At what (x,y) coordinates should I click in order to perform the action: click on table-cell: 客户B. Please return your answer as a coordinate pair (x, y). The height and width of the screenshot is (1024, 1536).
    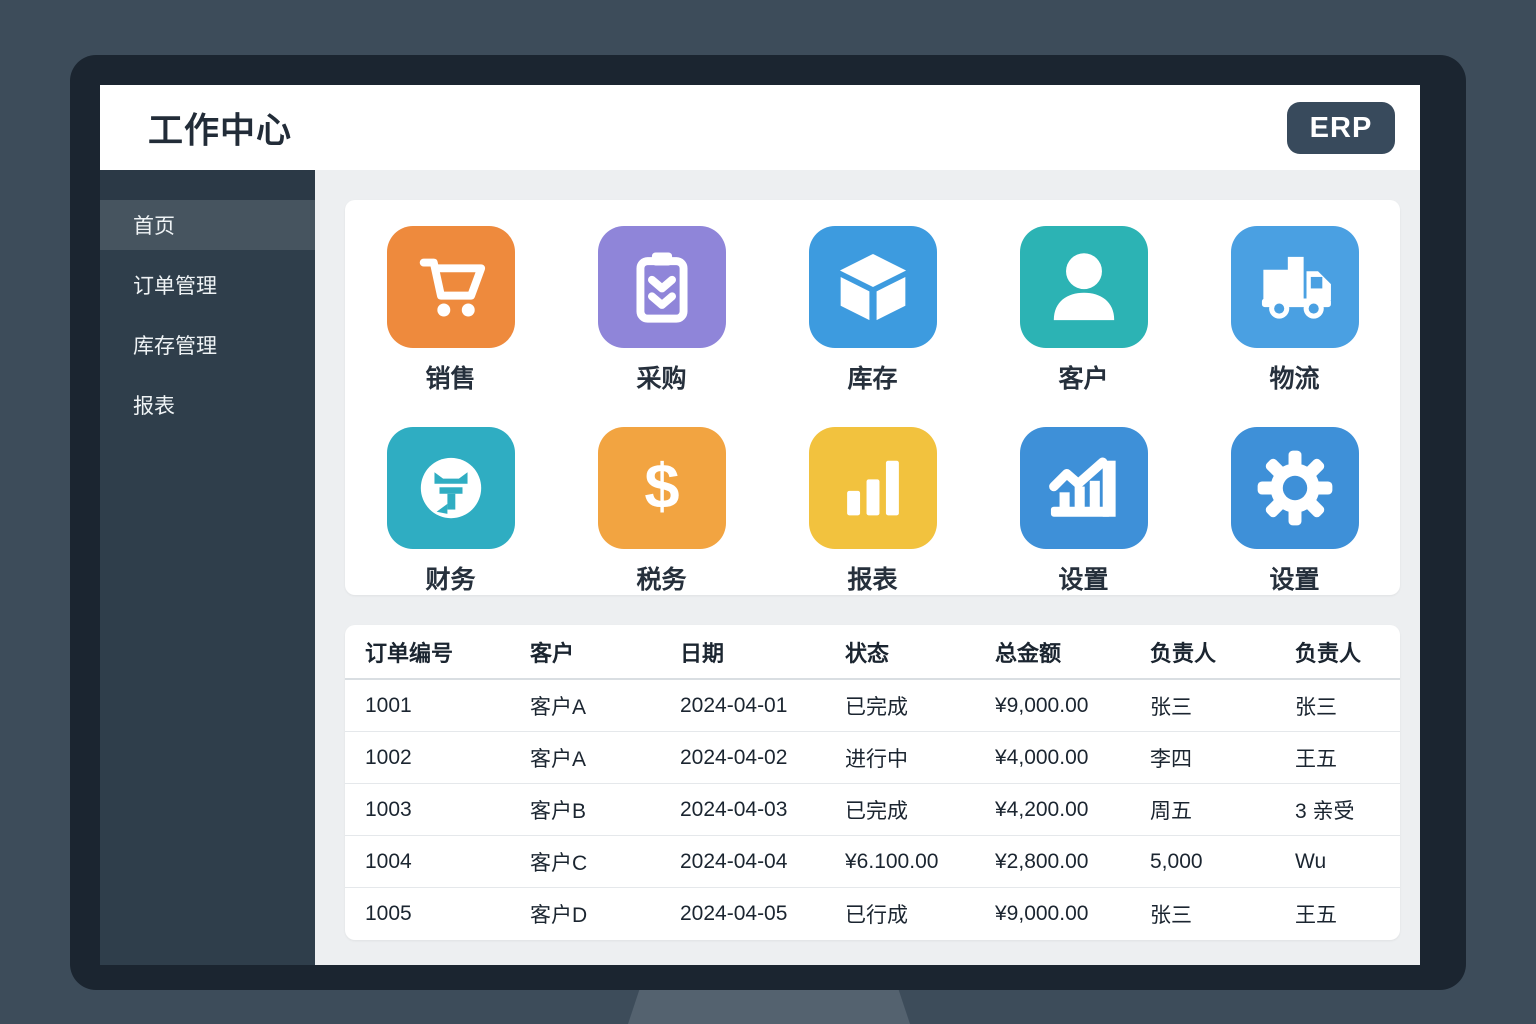
    Looking at the image, I should click on (605, 809).